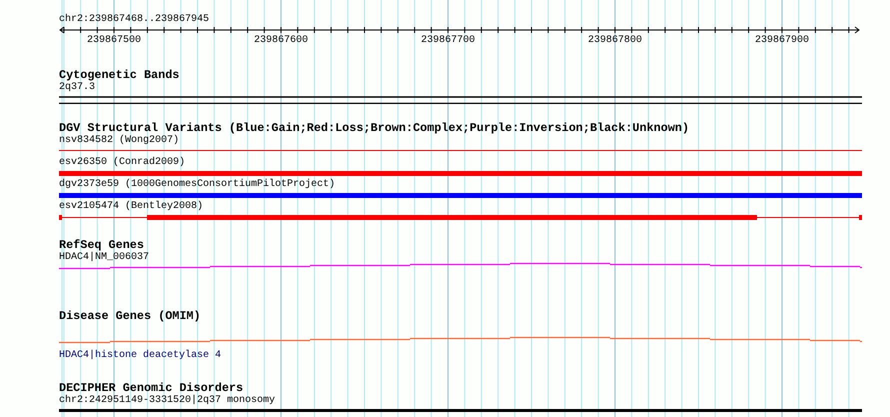  What do you see at coordinates (119, 75) in the screenshot?
I see `track-title: Cytogenetic Bands` at bounding box center [119, 75].